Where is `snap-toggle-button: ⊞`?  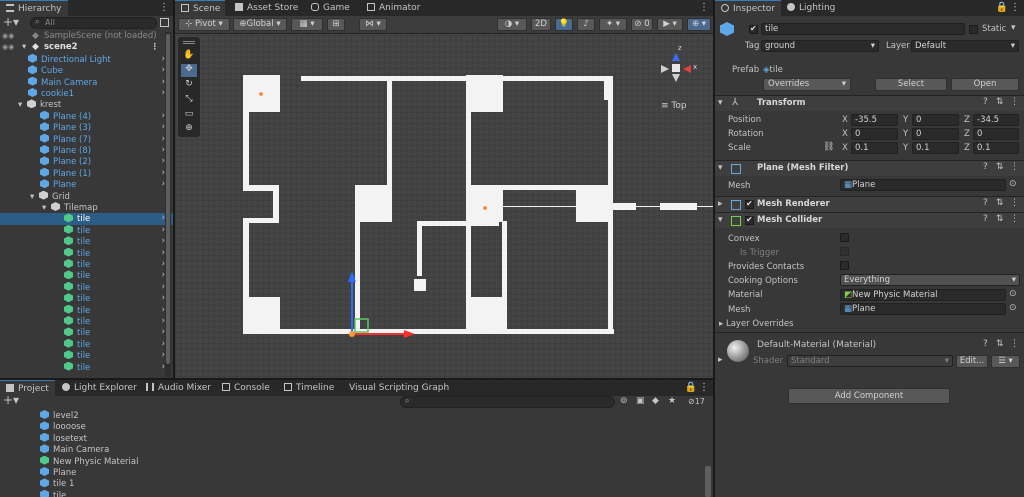 snap-toggle-button: ⊞ is located at coordinates (336, 24).